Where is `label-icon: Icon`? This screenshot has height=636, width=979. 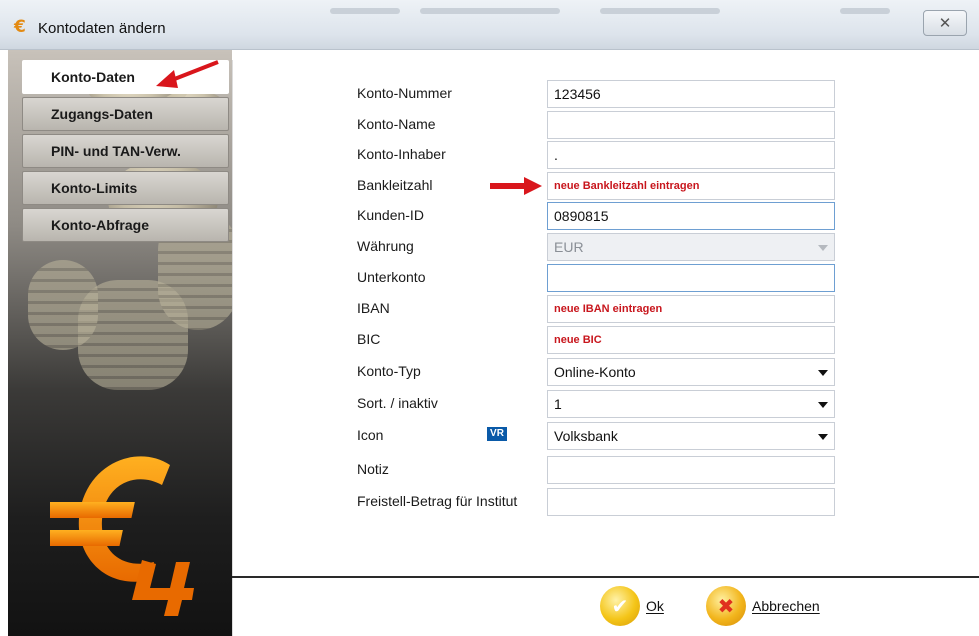
label-icon: Icon is located at coordinates (370, 435).